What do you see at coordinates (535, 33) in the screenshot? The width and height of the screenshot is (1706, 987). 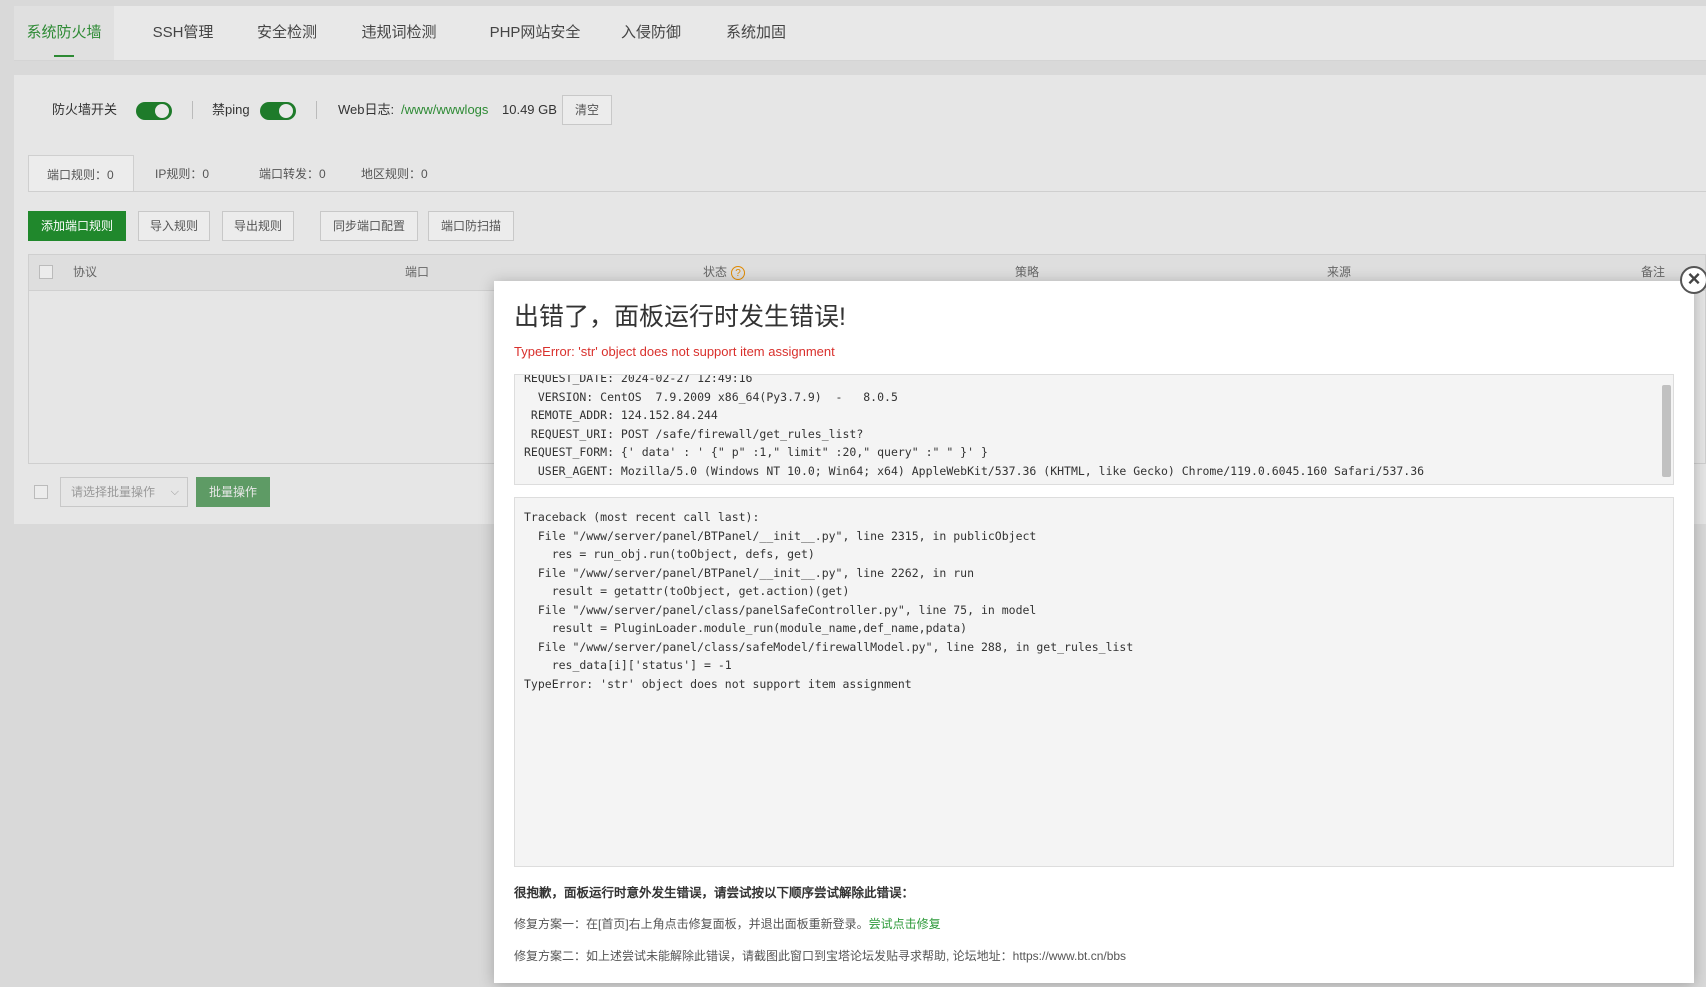 I see `tab-php-security: PHP网站安全` at bounding box center [535, 33].